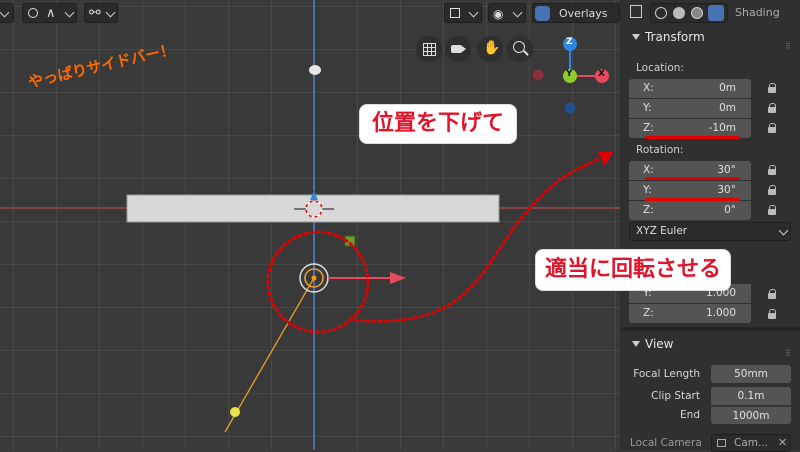 The image size is (800, 452). I want to click on x-move-arrowhead, so click(398, 278).